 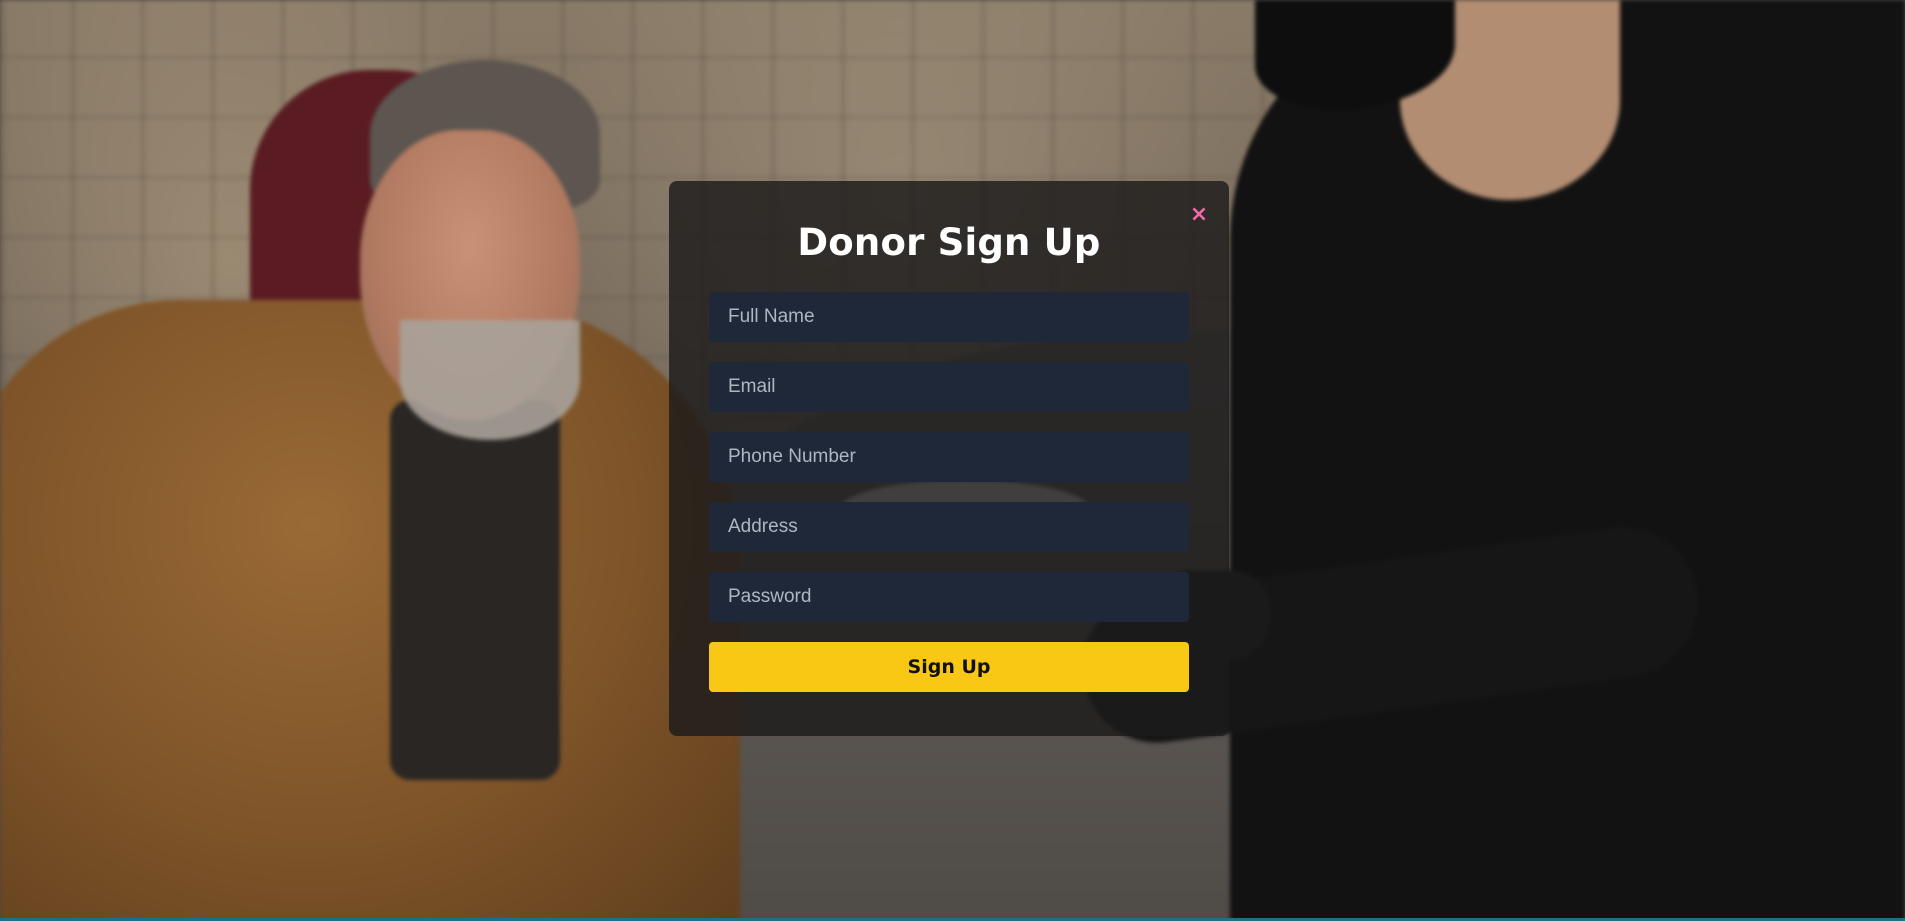 What do you see at coordinates (949, 667) in the screenshot?
I see `sign-up-button: Sign Up` at bounding box center [949, 667].